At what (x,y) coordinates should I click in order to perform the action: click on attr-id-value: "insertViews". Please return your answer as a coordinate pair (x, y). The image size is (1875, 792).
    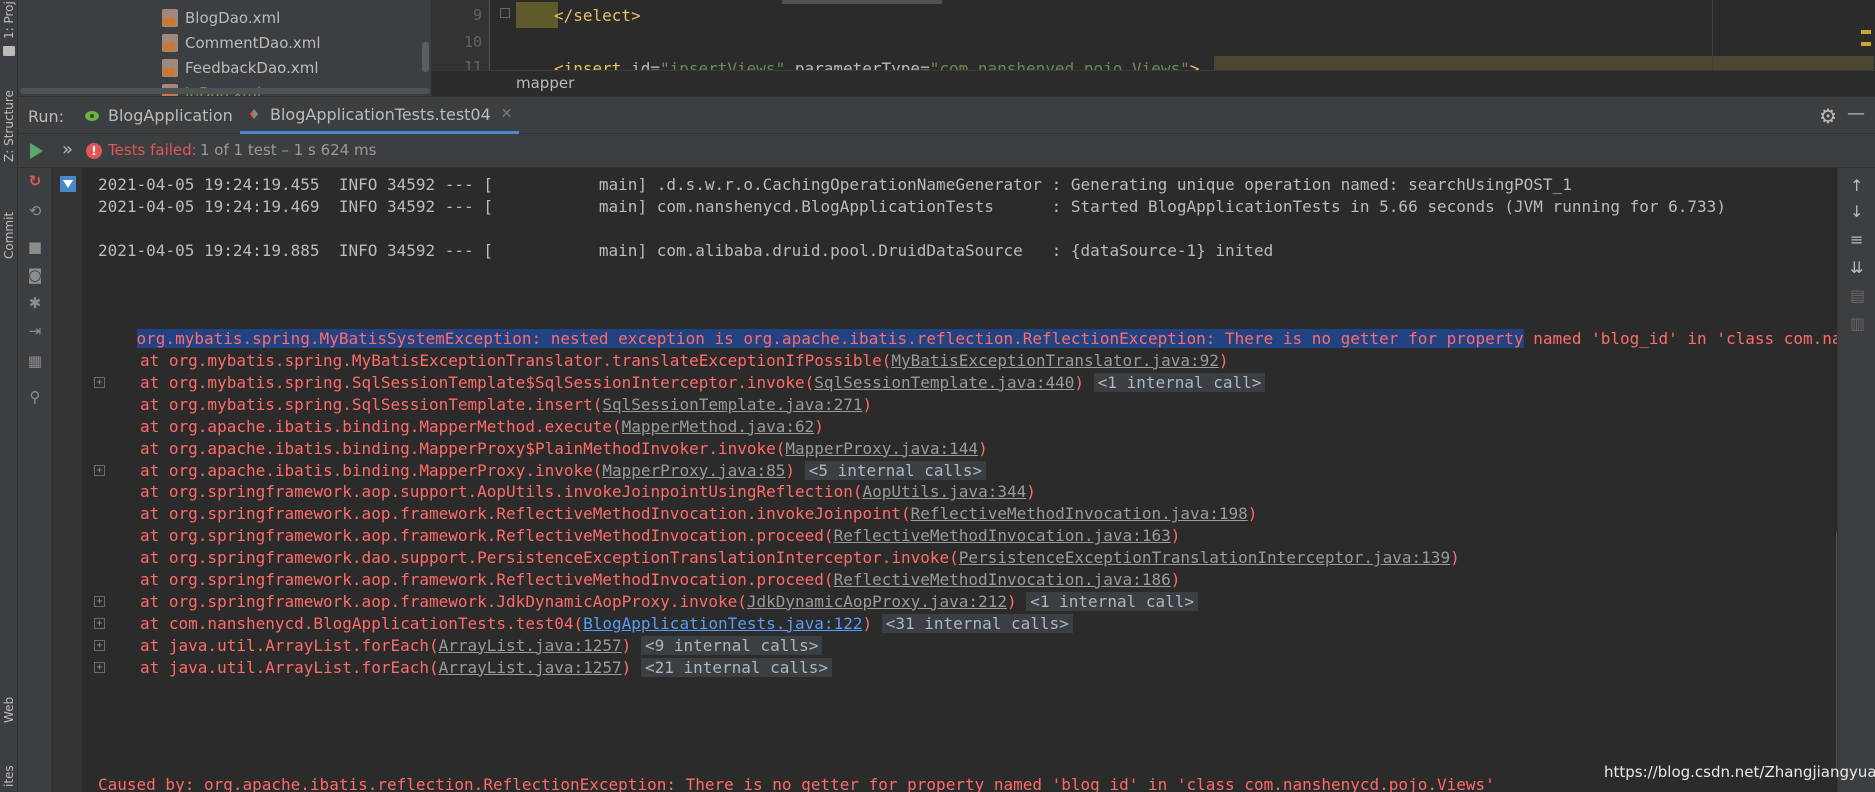
    Looking at the image, I should click on (722, 64).